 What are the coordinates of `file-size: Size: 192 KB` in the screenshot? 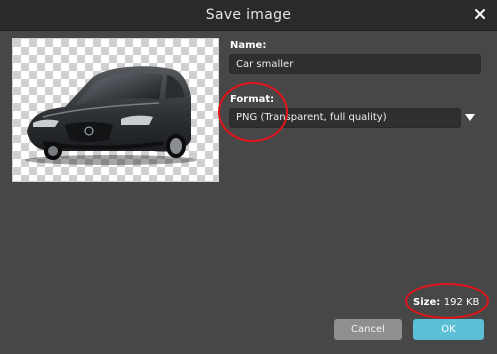 It's located at (446, 302).